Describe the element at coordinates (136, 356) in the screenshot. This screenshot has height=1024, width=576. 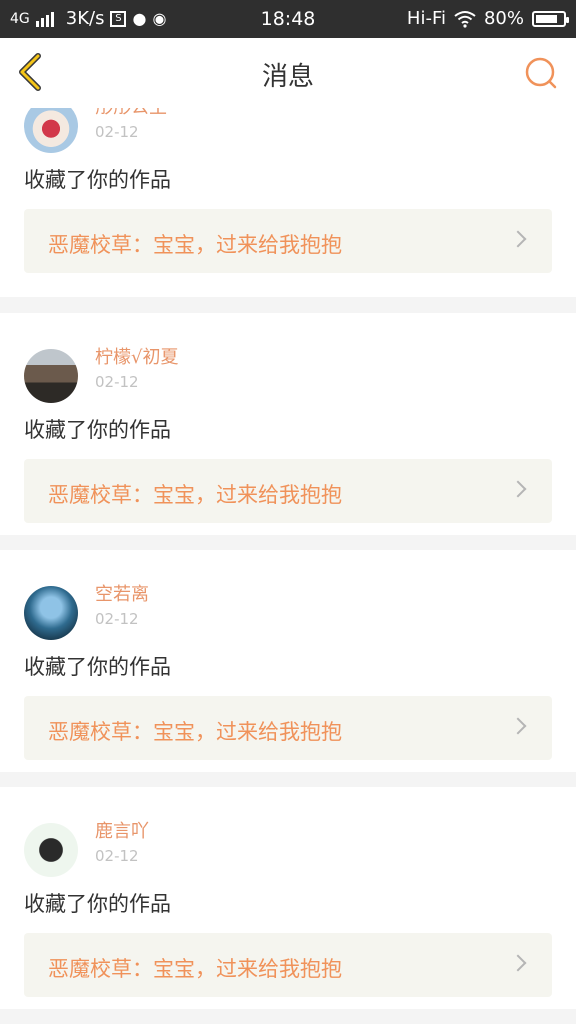
I see `username: 柠檬√初夏` at that location.